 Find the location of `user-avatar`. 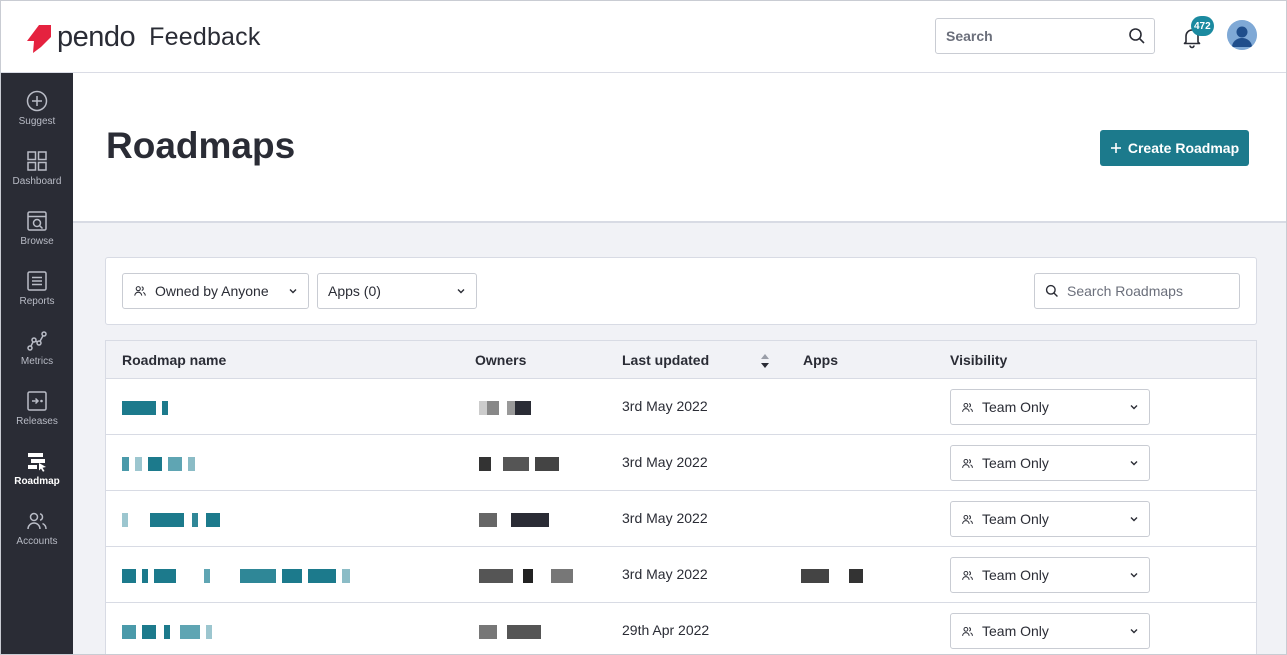

user-avatar is located at coordinates (1242, 35).